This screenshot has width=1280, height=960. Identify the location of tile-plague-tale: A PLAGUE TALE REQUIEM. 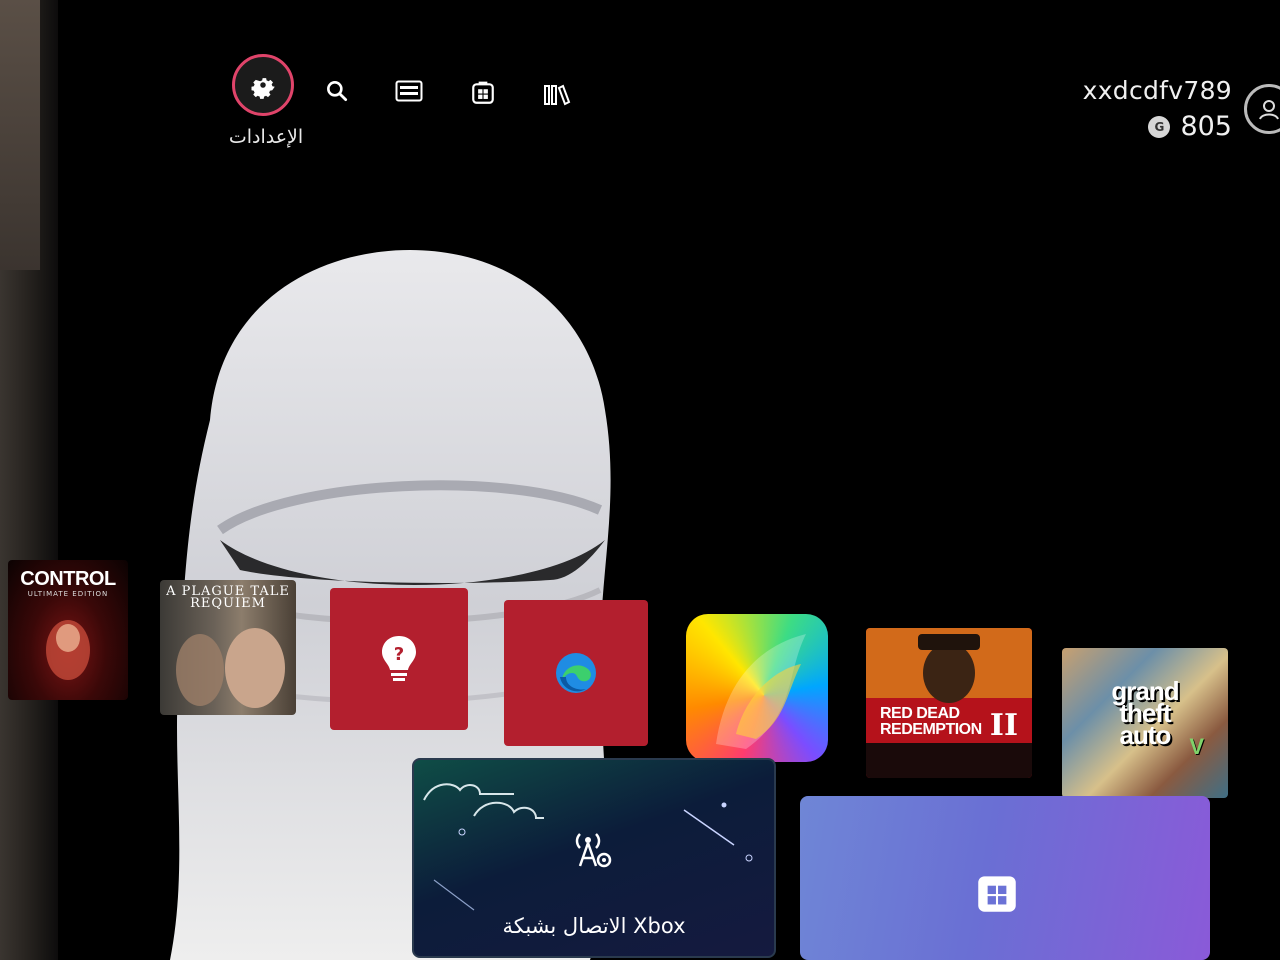
(228, 647).